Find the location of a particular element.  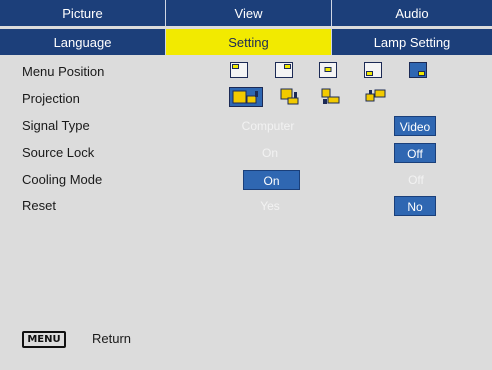

tab-language: Language is located at coordinates (83, 42).